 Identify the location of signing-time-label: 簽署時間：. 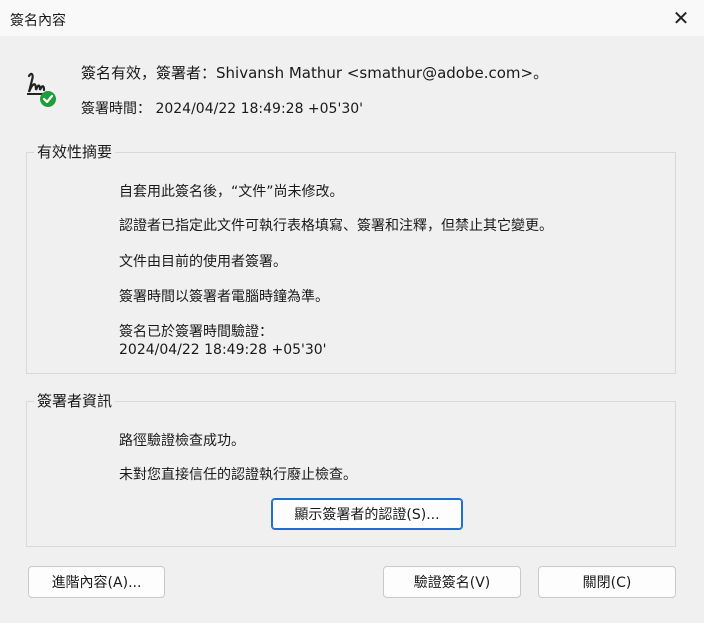
(116, 109).